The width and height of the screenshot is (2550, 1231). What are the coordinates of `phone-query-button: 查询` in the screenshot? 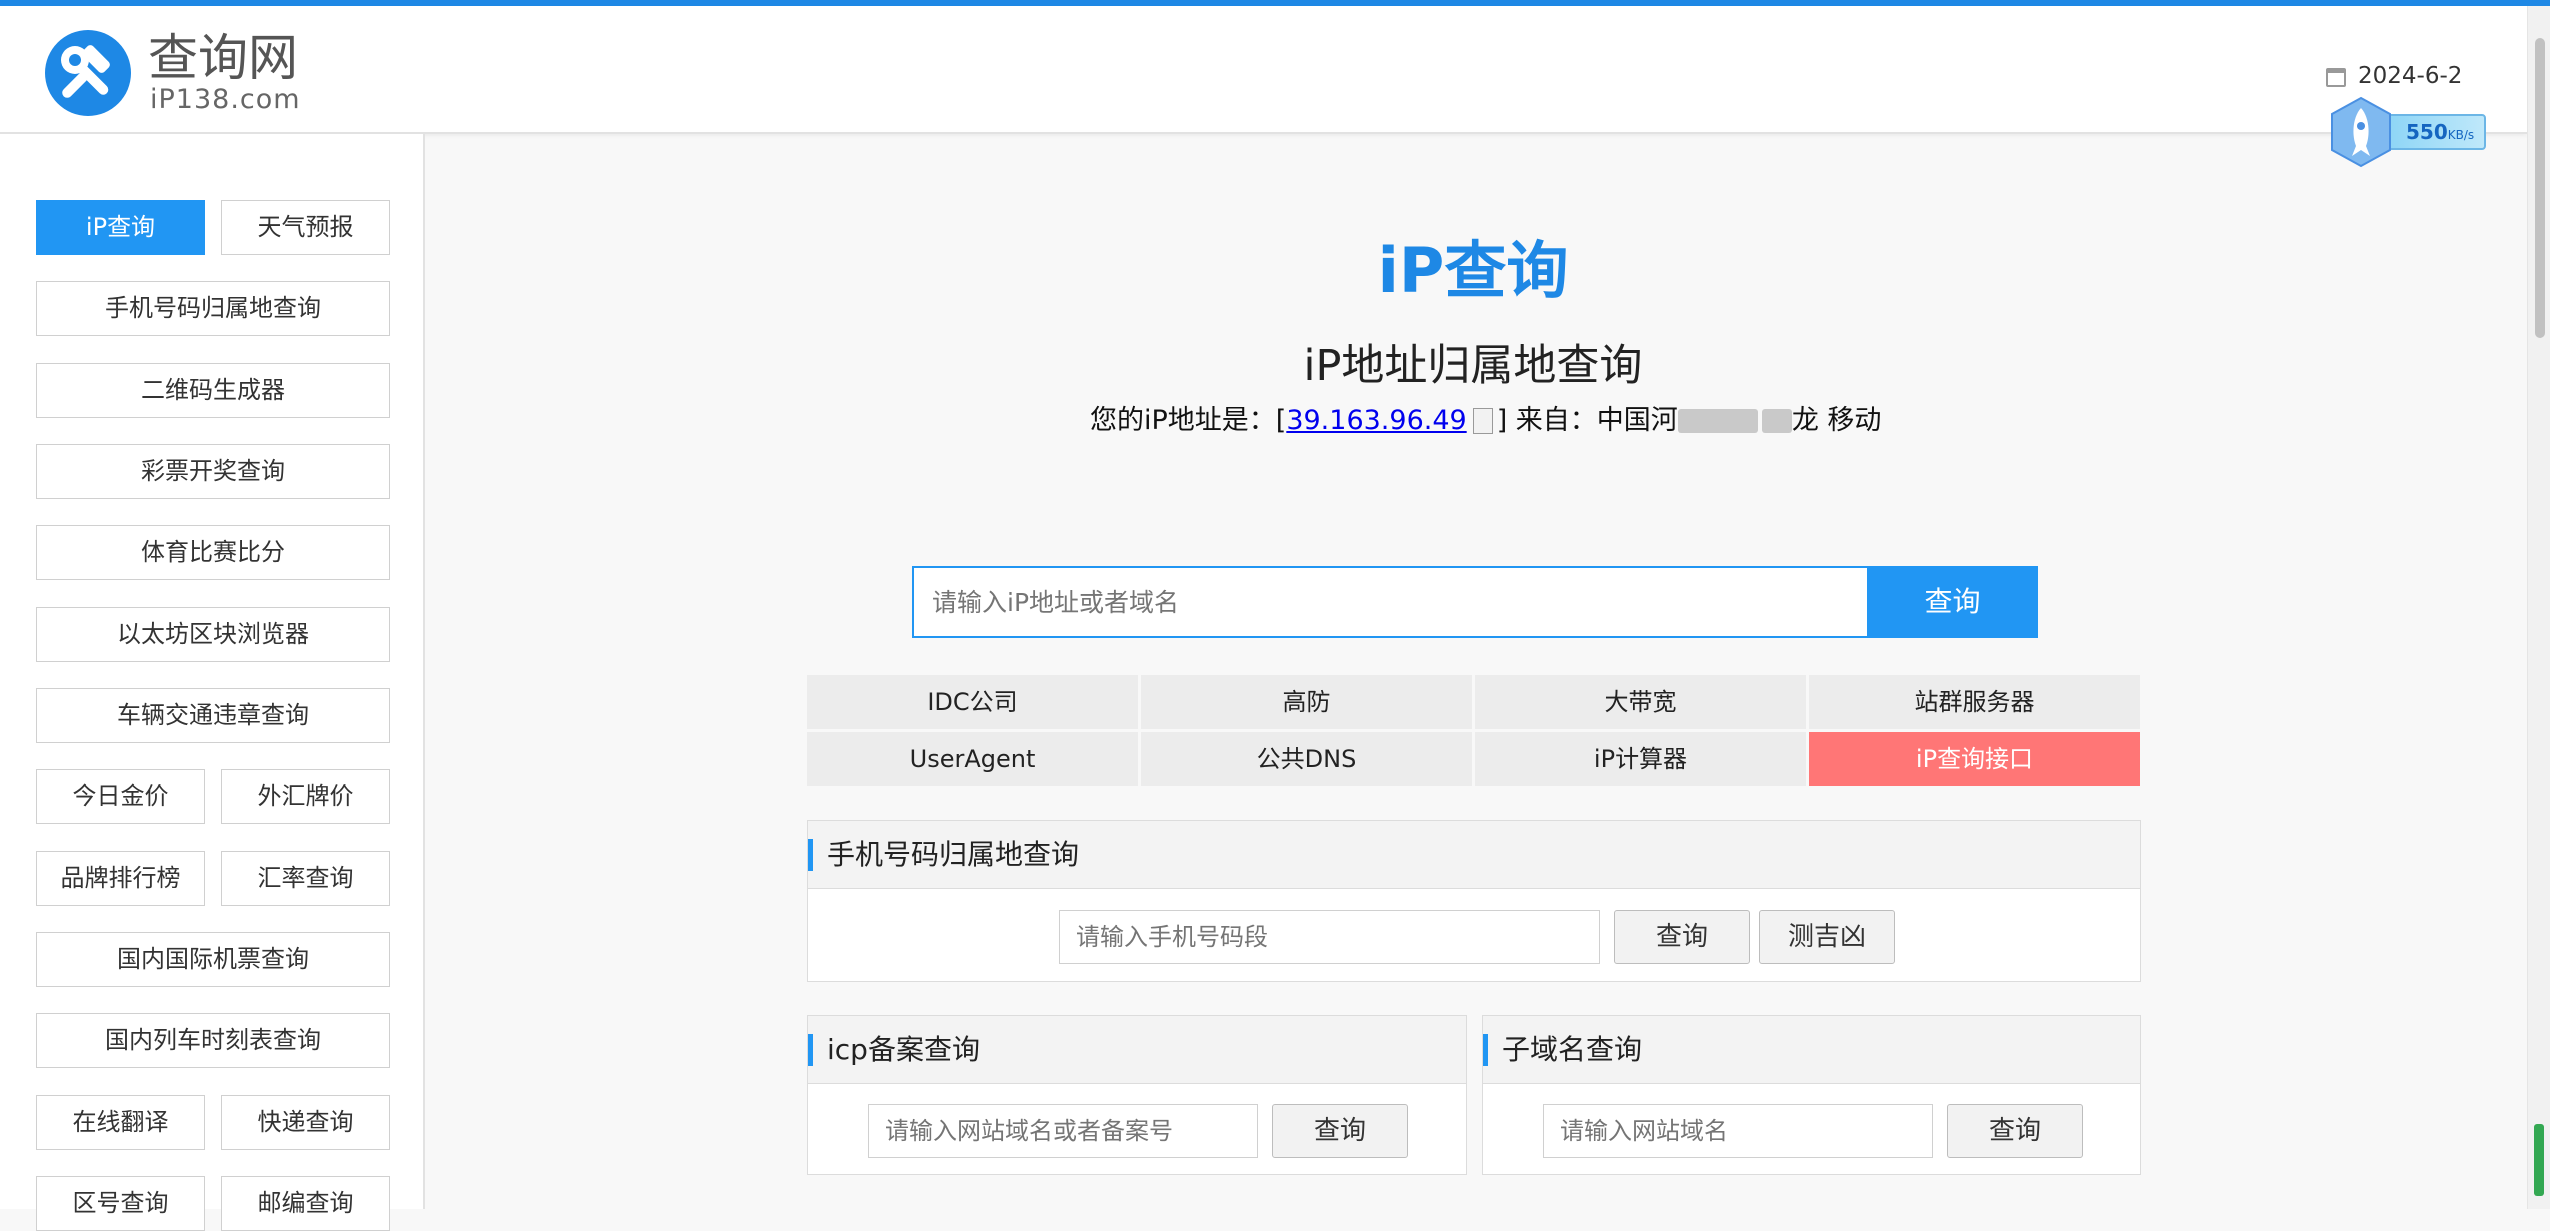 It's located at (1682, 937).